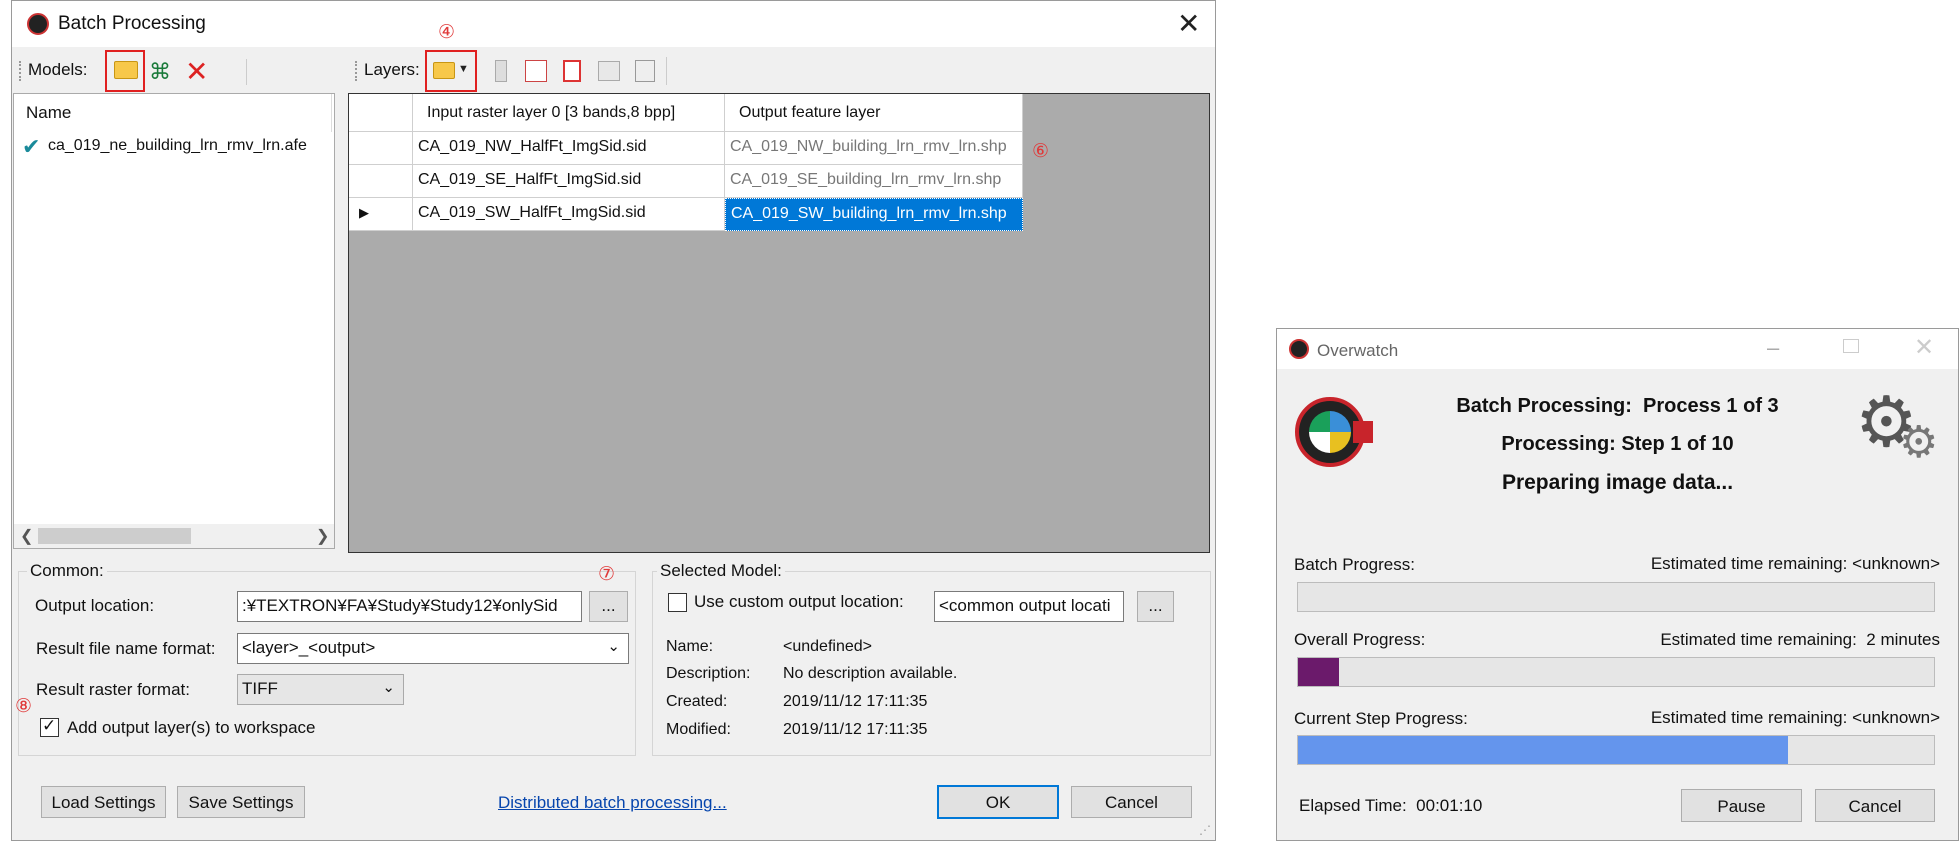 This screenshot has width=1959, height=841. I want to click on column-divider, so click(331, 113).